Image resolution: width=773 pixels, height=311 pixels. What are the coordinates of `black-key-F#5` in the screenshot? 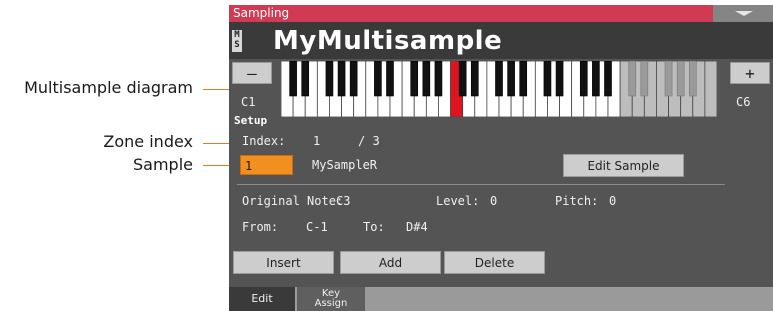 It's located at (668, 79).